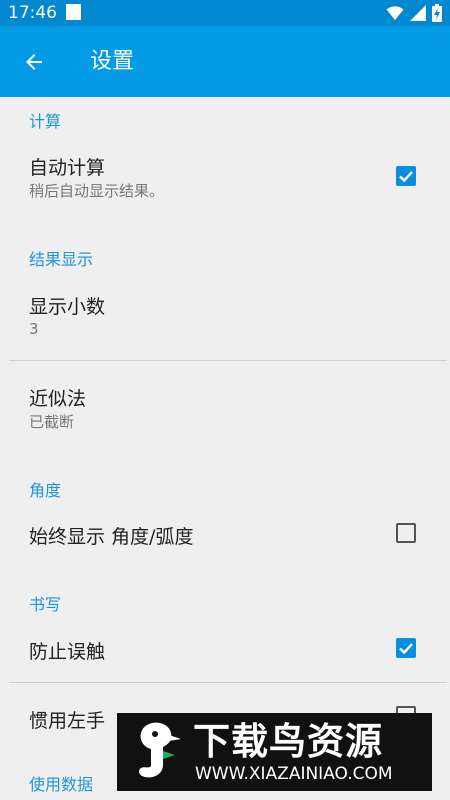  Describe the element at coordinates (395, 13) in the screenshot. I see `wifi-icon` at that location.